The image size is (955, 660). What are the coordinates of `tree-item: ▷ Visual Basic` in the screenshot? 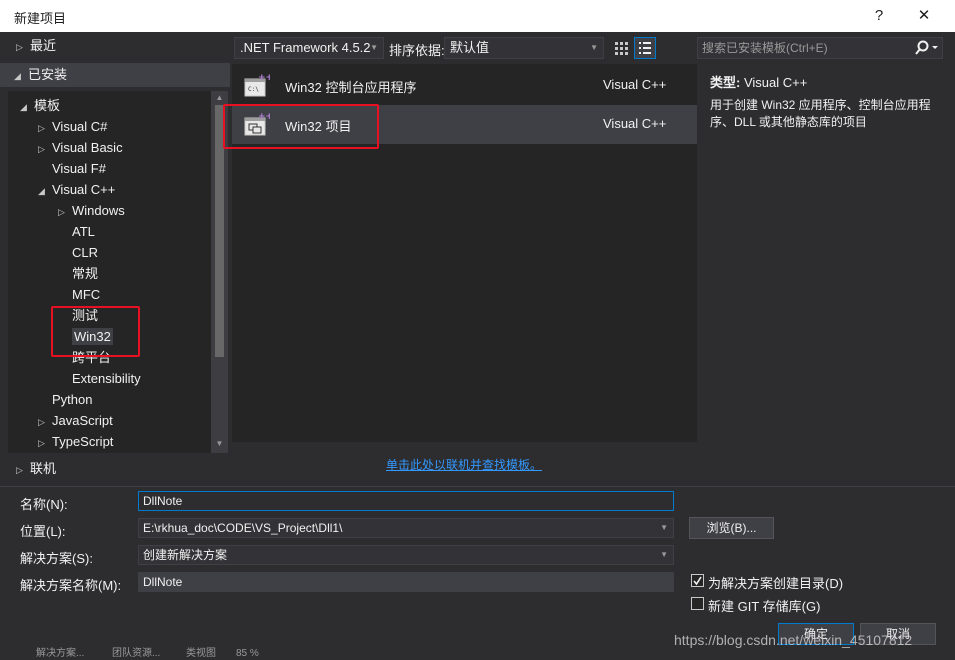 It's located at (80, 147).